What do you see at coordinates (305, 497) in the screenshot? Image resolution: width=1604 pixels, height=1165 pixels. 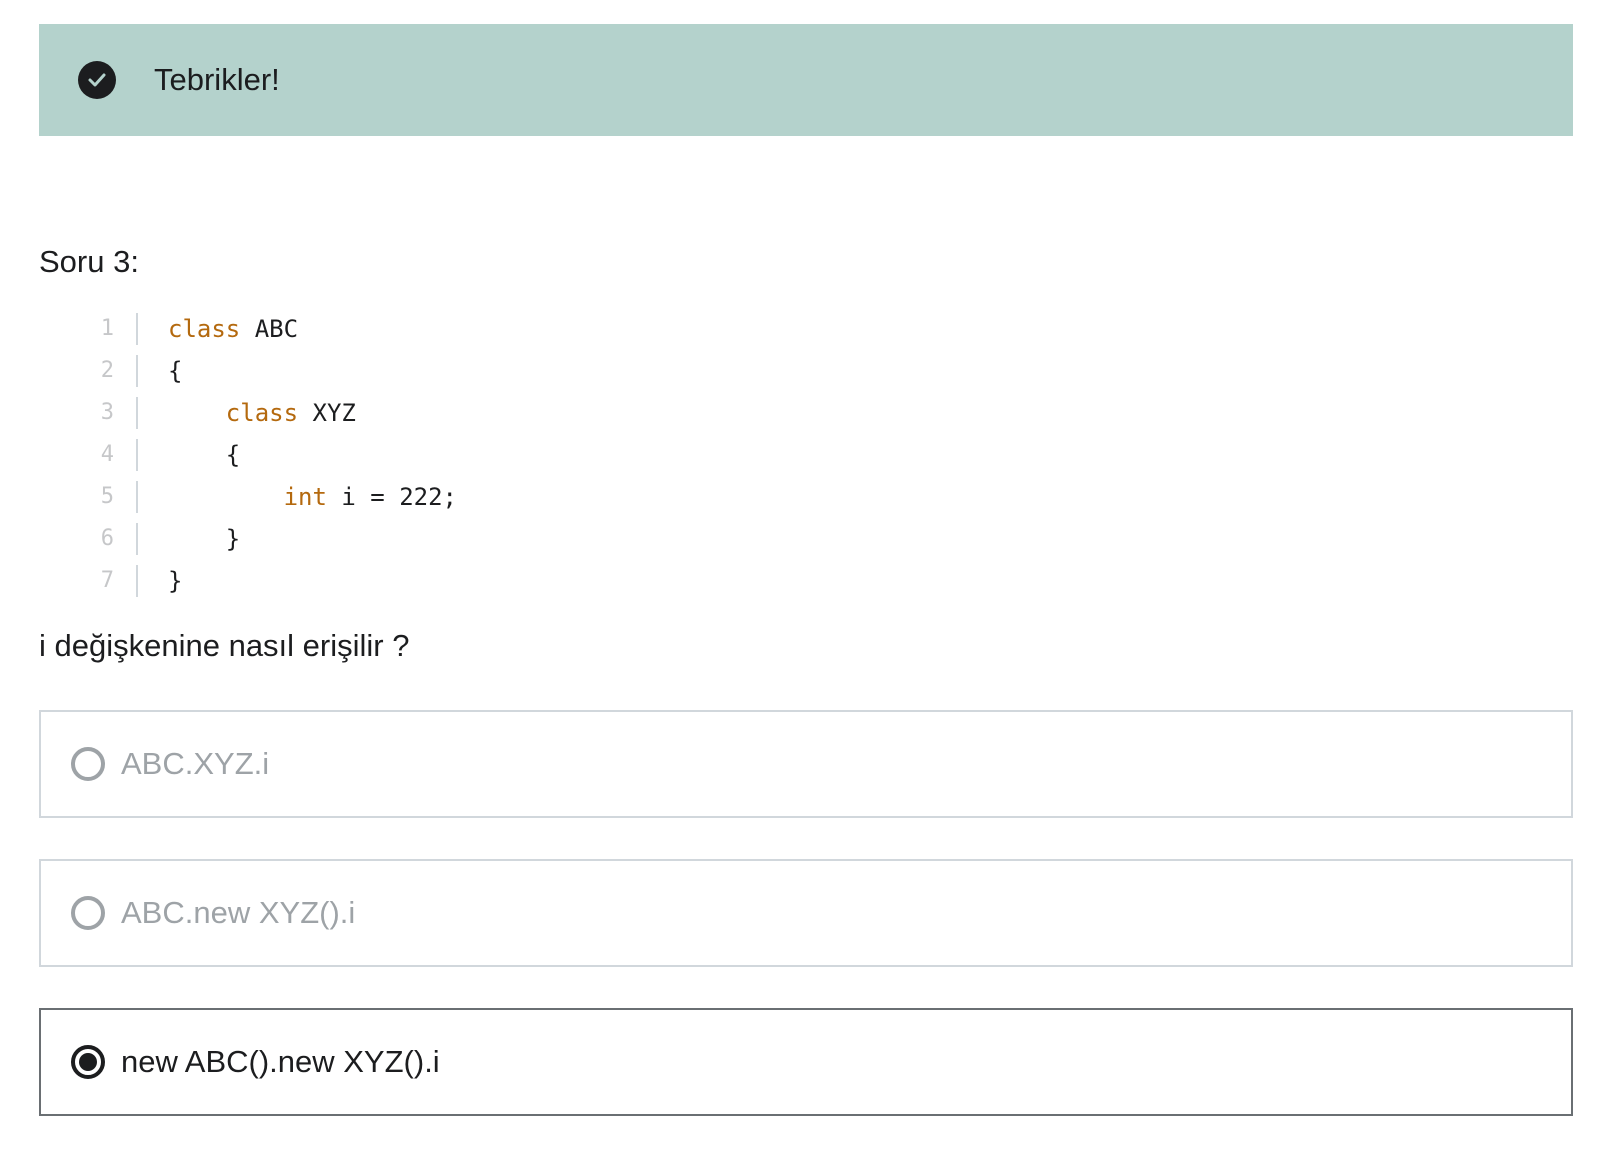 I see `code-keyword: int` at bounding box center [305, 497].